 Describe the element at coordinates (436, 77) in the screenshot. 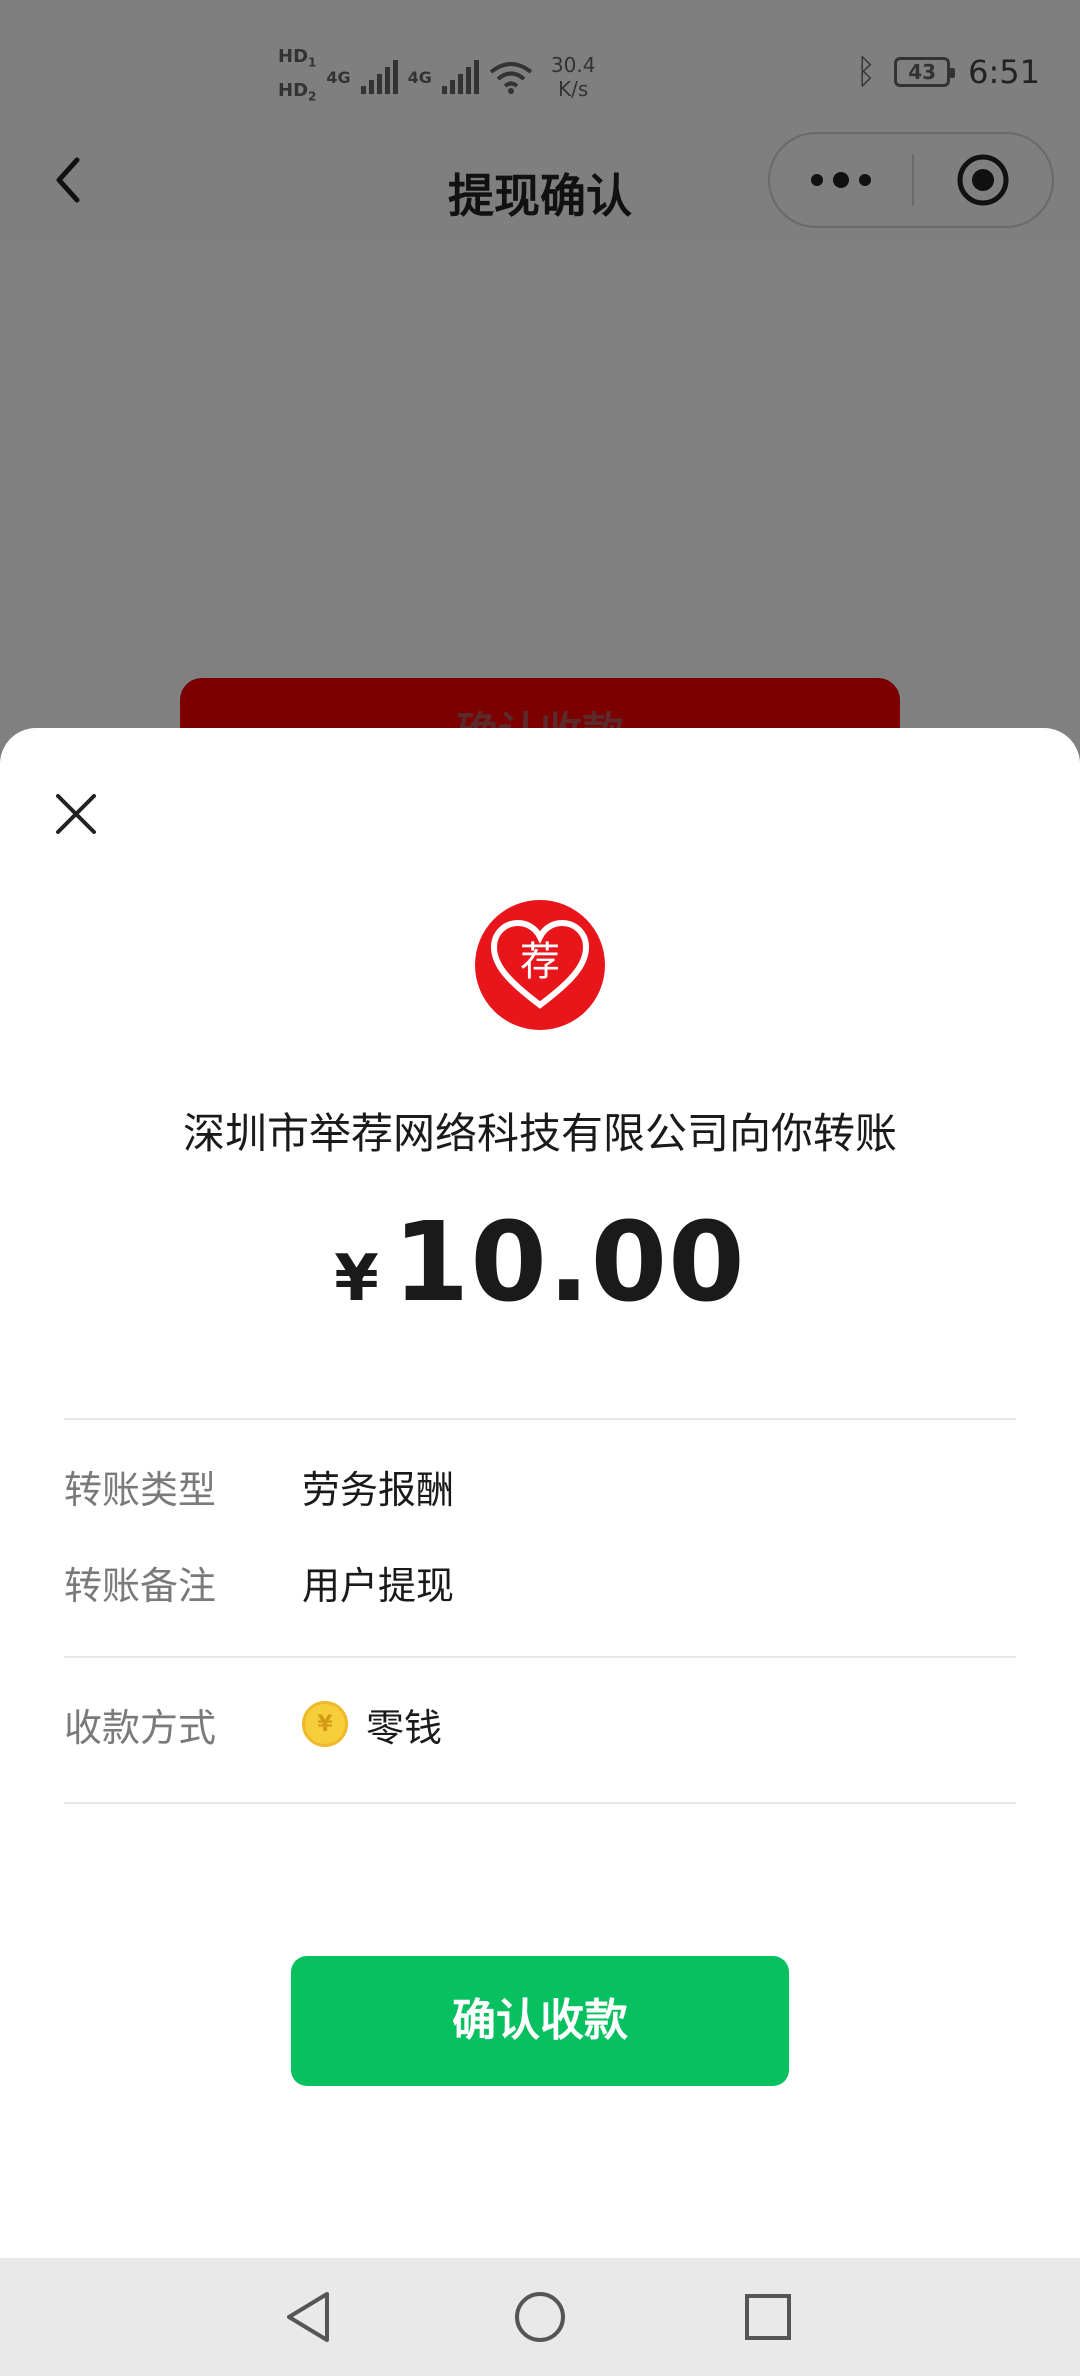

I see `signal-group: HD1 HD2 4G 4G 30.4 K/s` at that location.